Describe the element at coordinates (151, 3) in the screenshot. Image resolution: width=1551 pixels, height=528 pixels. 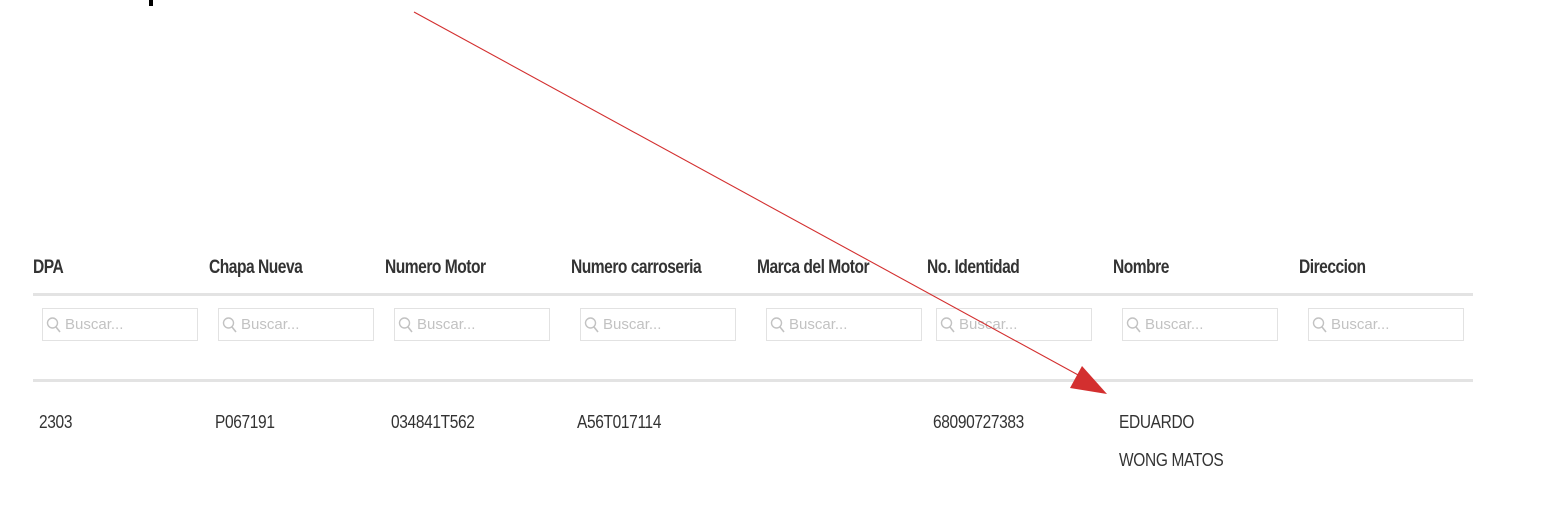
I see `cursor-mark` at that location.